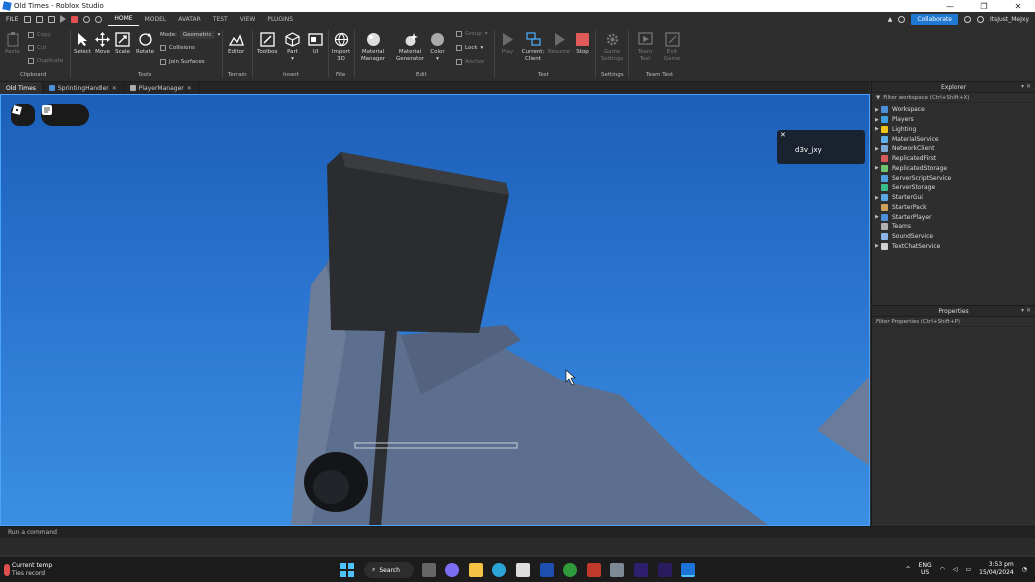 The image size is (1035, 582). I want to click on windows-start-icon, so click(347, 570).